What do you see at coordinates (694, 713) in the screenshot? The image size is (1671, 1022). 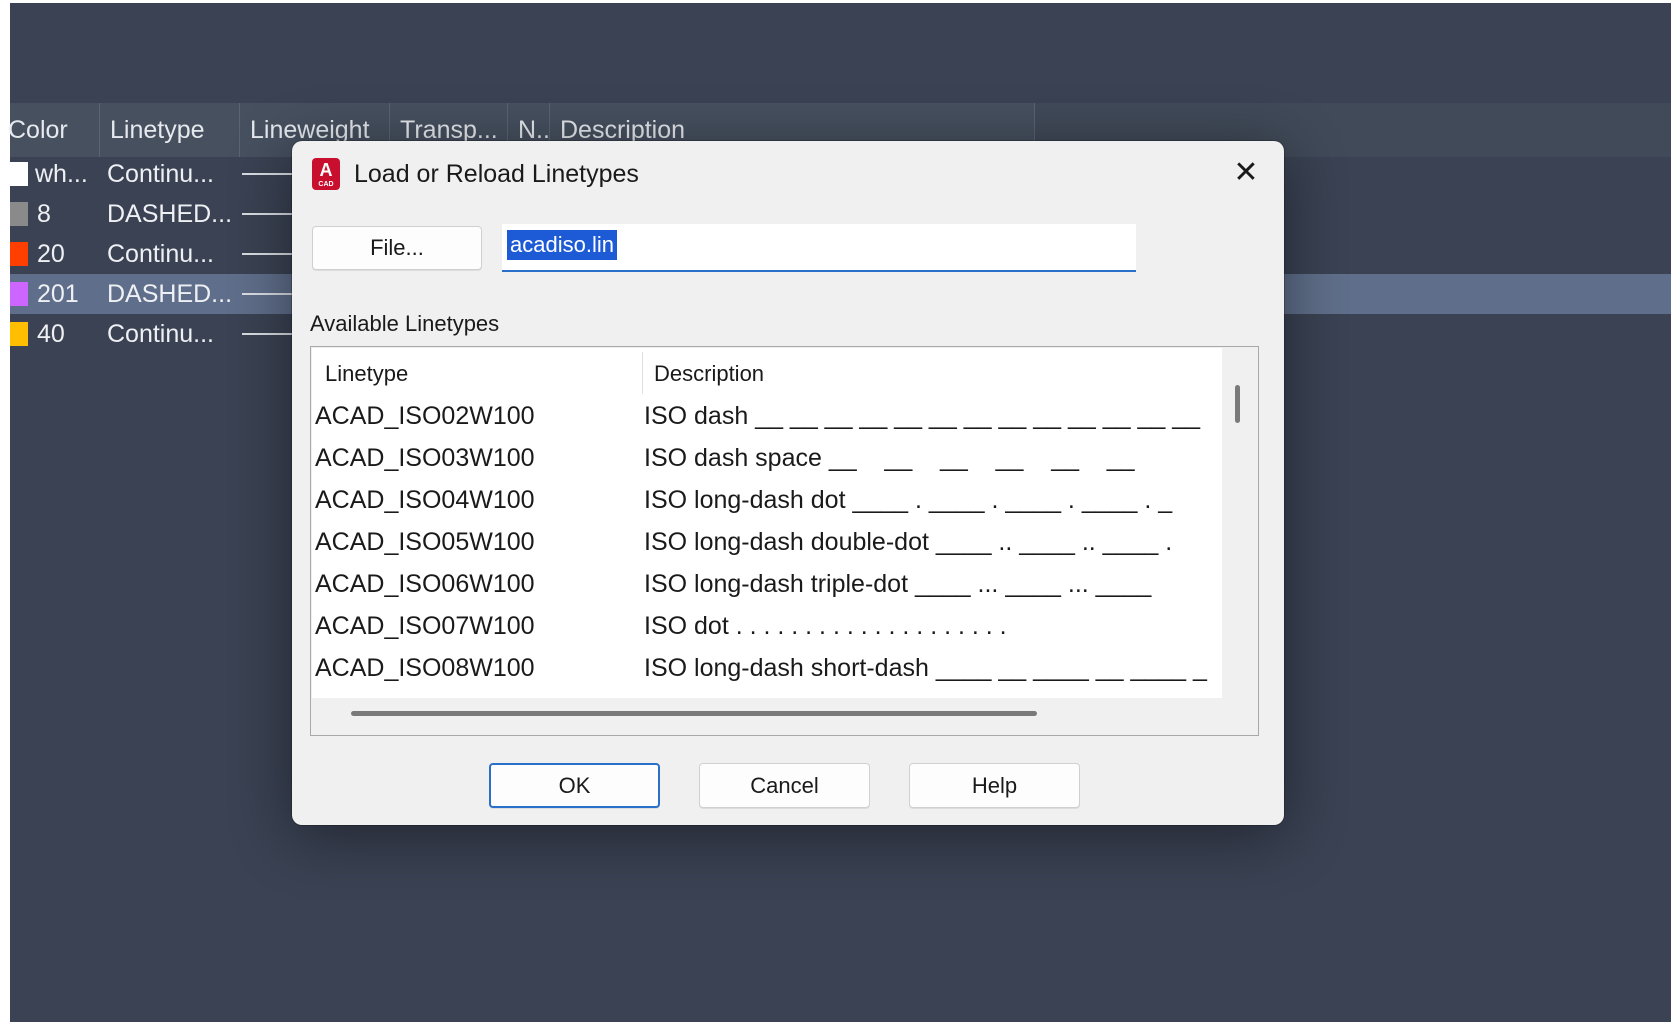 I see `horizontal-scrollbar-thumb` at bounding box center [694, 713].